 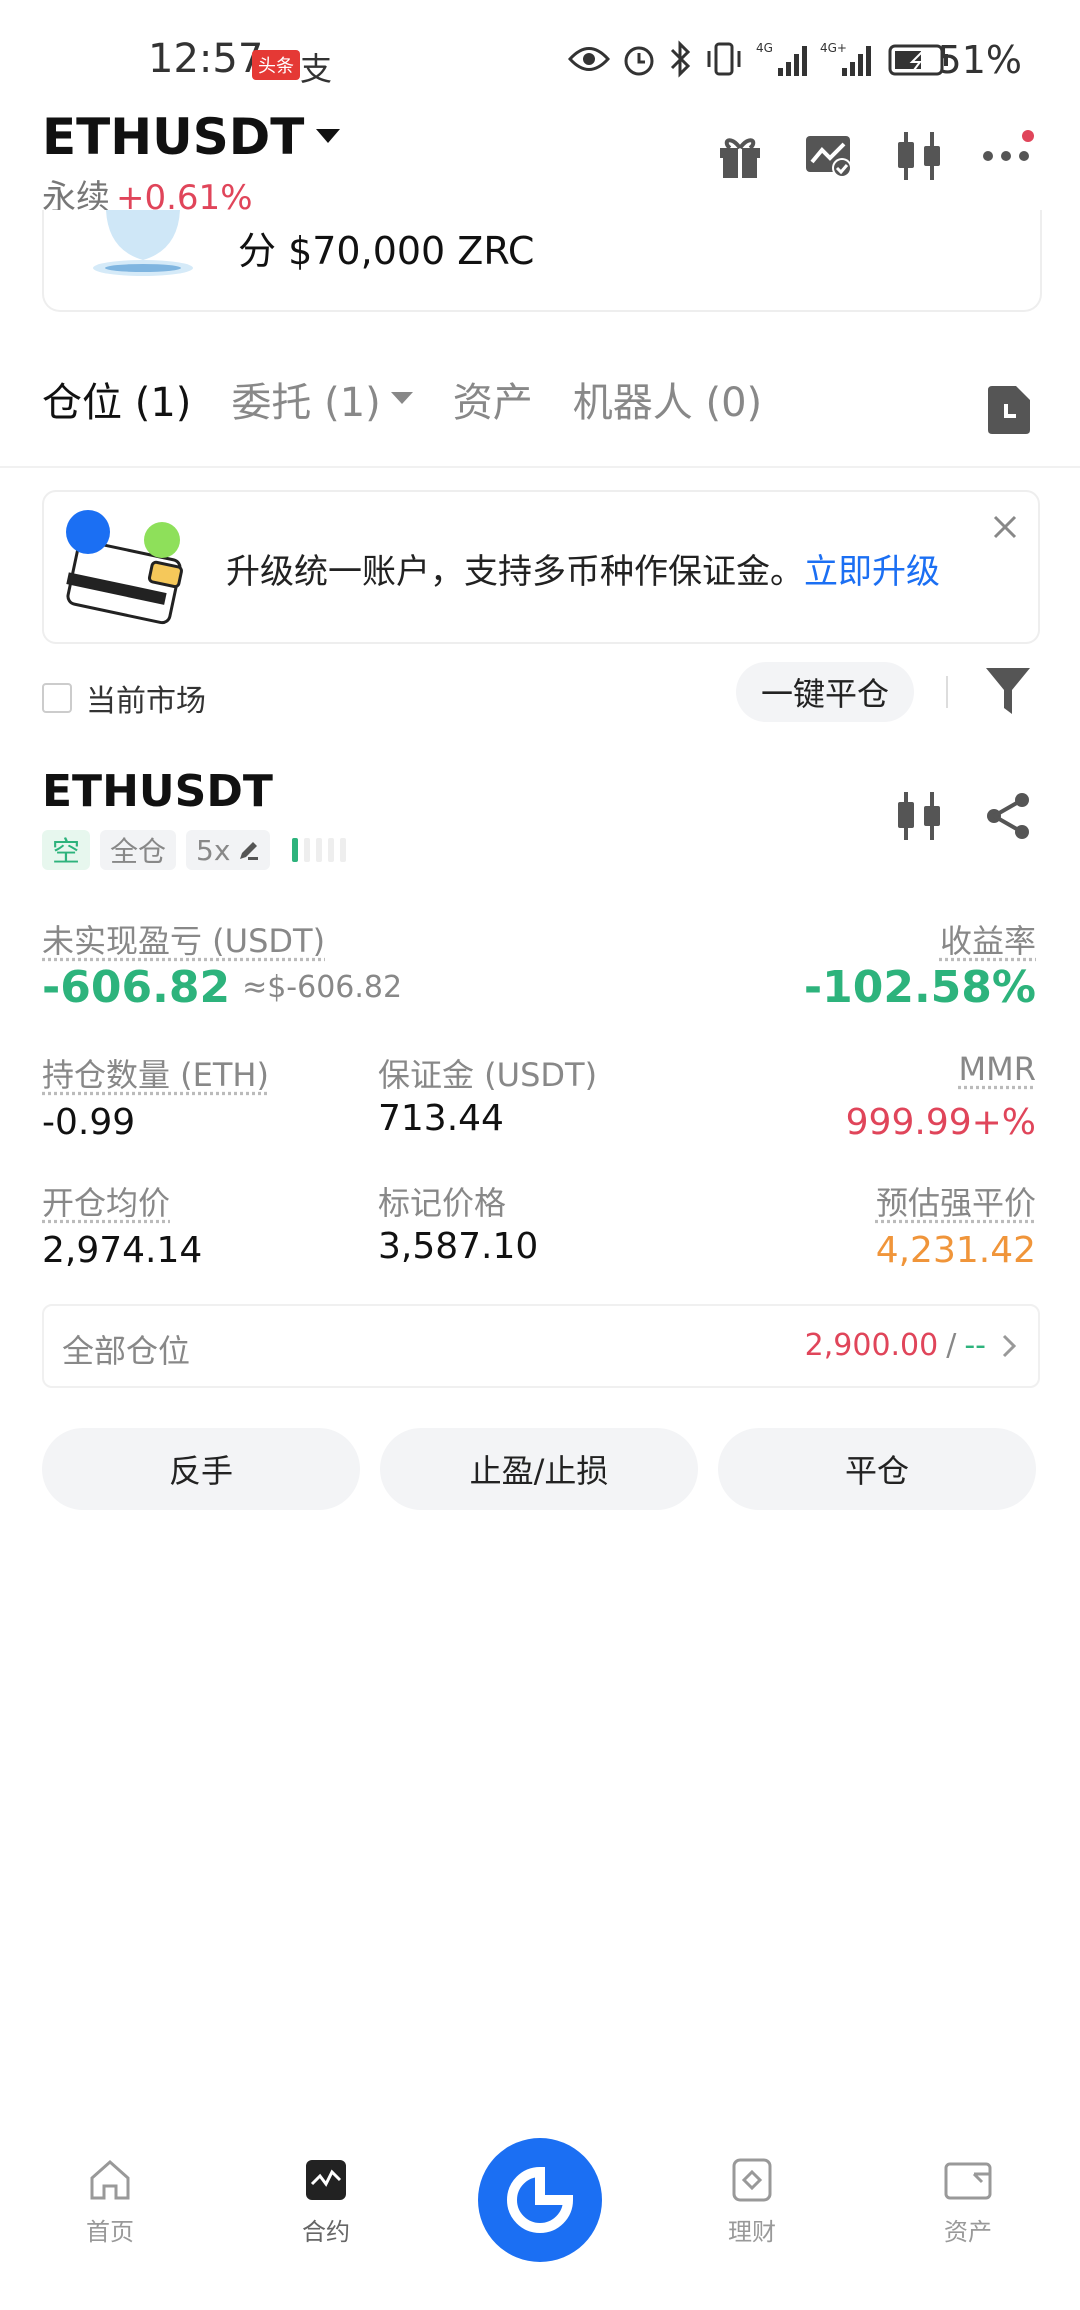 I want to click on close-all-button: 一键平仓, so click(x=825, y=692).